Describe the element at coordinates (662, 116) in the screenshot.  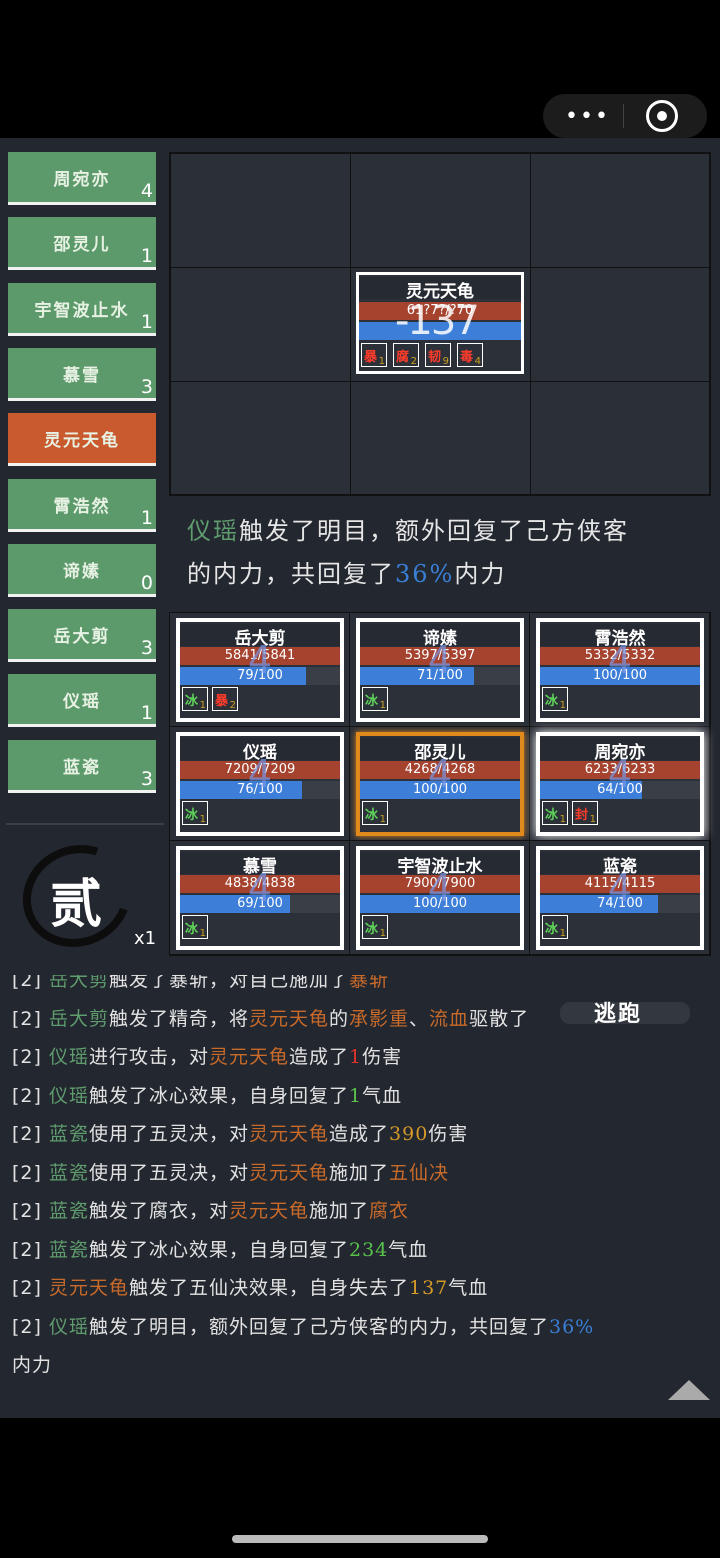
I see `close-target-icon` at that location.